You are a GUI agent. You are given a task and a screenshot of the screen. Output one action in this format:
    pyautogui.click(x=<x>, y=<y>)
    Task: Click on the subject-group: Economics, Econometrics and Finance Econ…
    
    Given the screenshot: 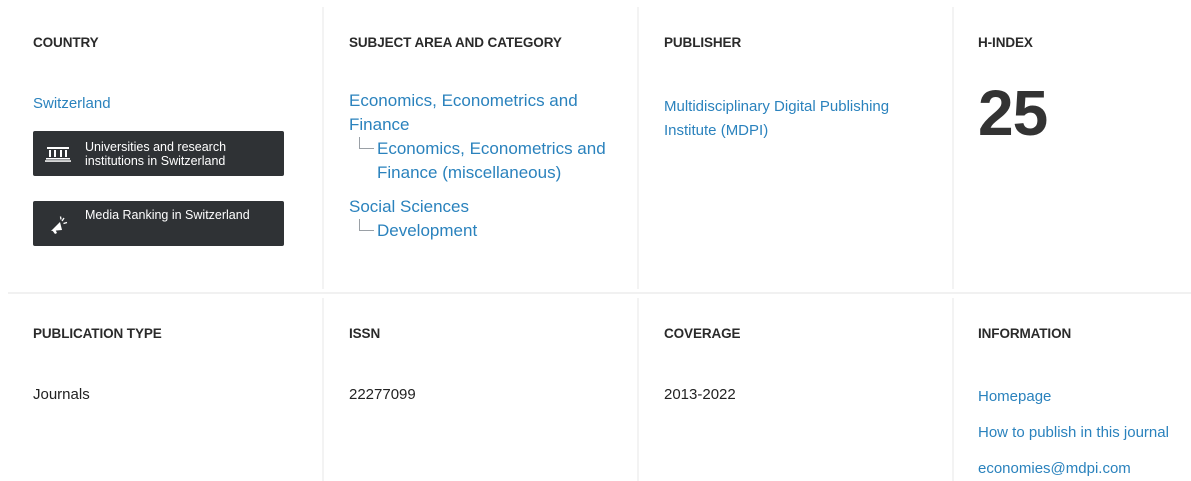 What is the action you would take?
    pyautogui.click(x=493, y=137)
    